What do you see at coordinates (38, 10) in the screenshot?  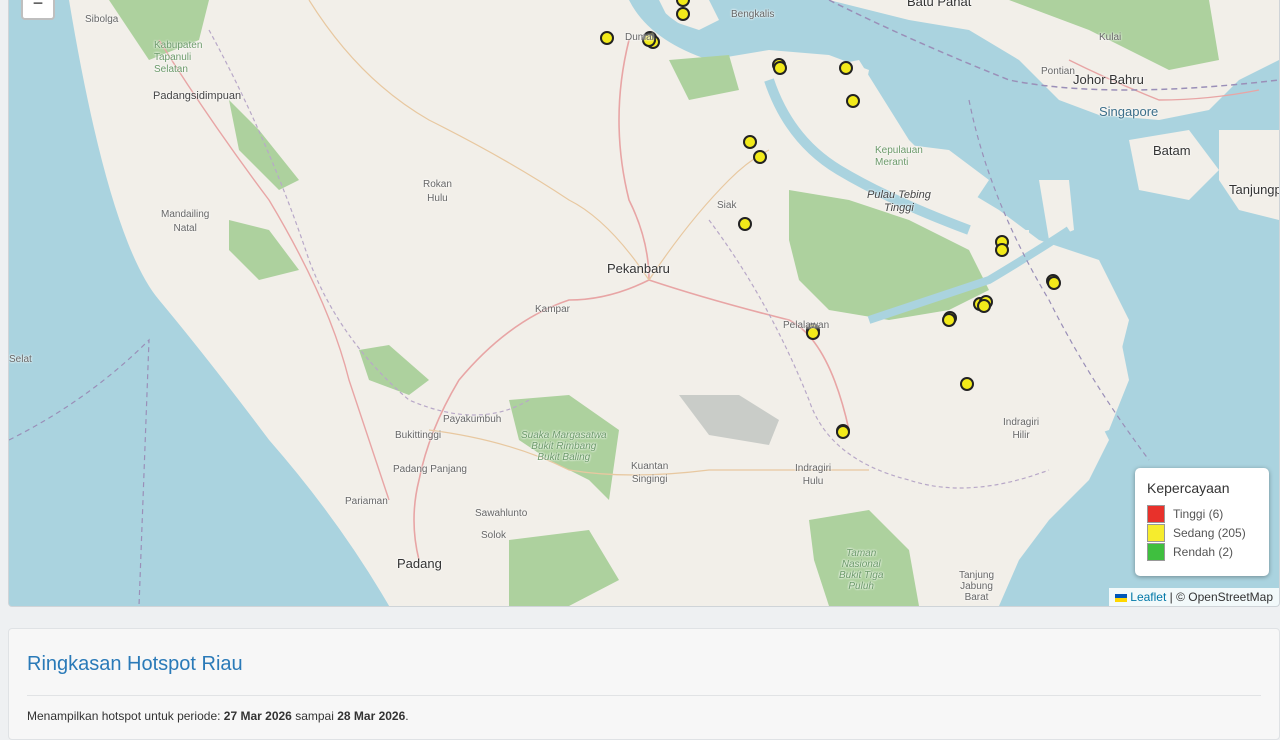 I see `zoom-out-button: −` at bounding box center [38, 10].